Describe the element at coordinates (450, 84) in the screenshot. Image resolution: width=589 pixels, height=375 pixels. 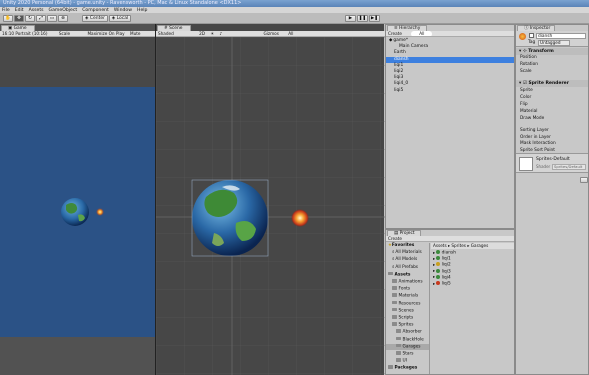
I see `hierarchy-item: liqi4_0` at that location.